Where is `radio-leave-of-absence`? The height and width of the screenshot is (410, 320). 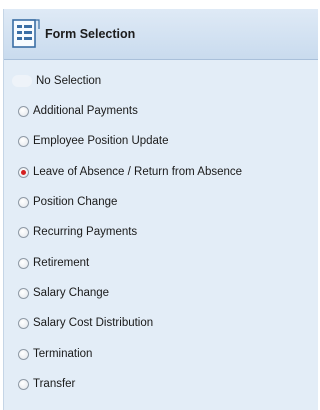 radio-leave-of-absence is located at coordinates (23, 172).